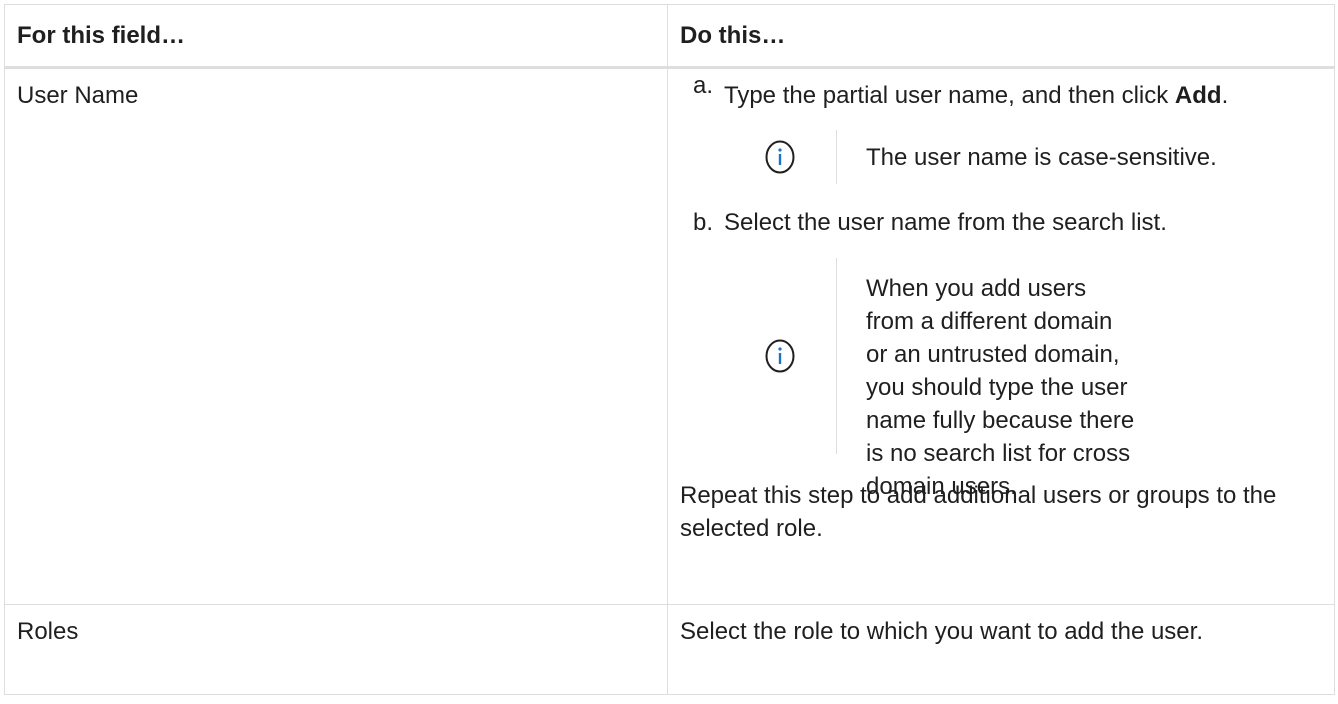 The width and height of the screenshot is (1338, 704). I want to click on step-marker: a., so click(703, 85).